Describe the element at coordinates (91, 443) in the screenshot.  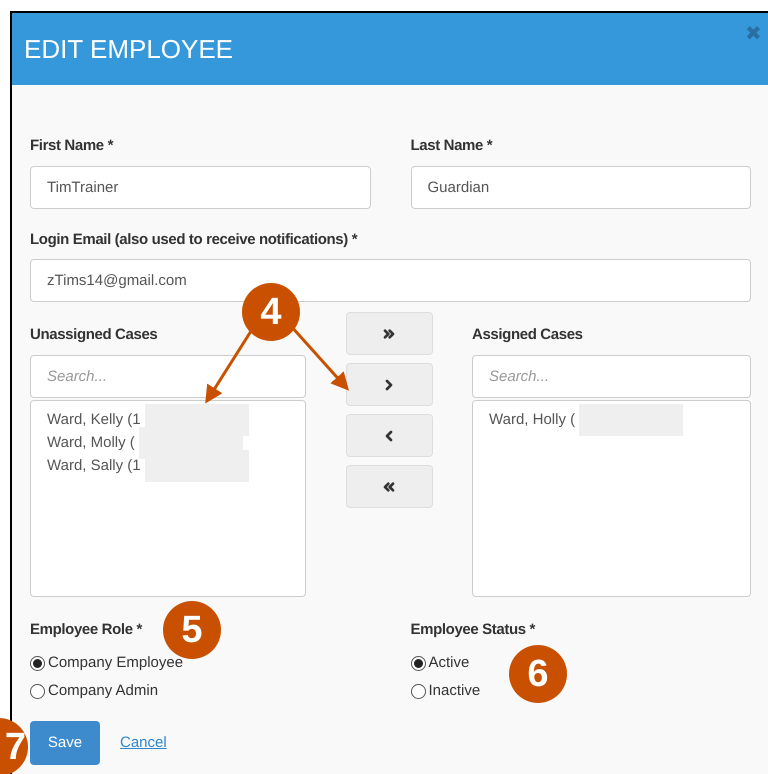
I see `case-item: Ward, Molly (` at that location.